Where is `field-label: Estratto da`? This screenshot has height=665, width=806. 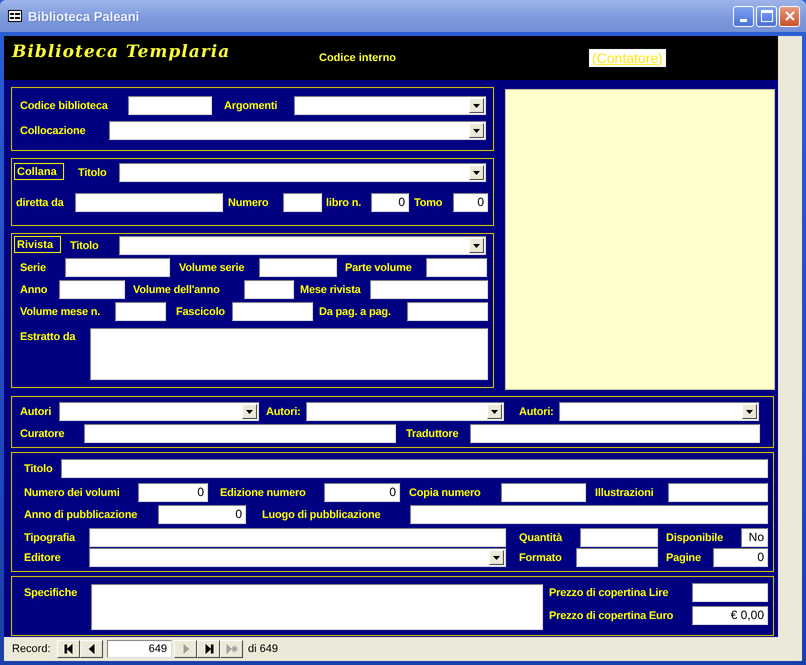 field-label: Estratto da is located at coordinates (48, 337).